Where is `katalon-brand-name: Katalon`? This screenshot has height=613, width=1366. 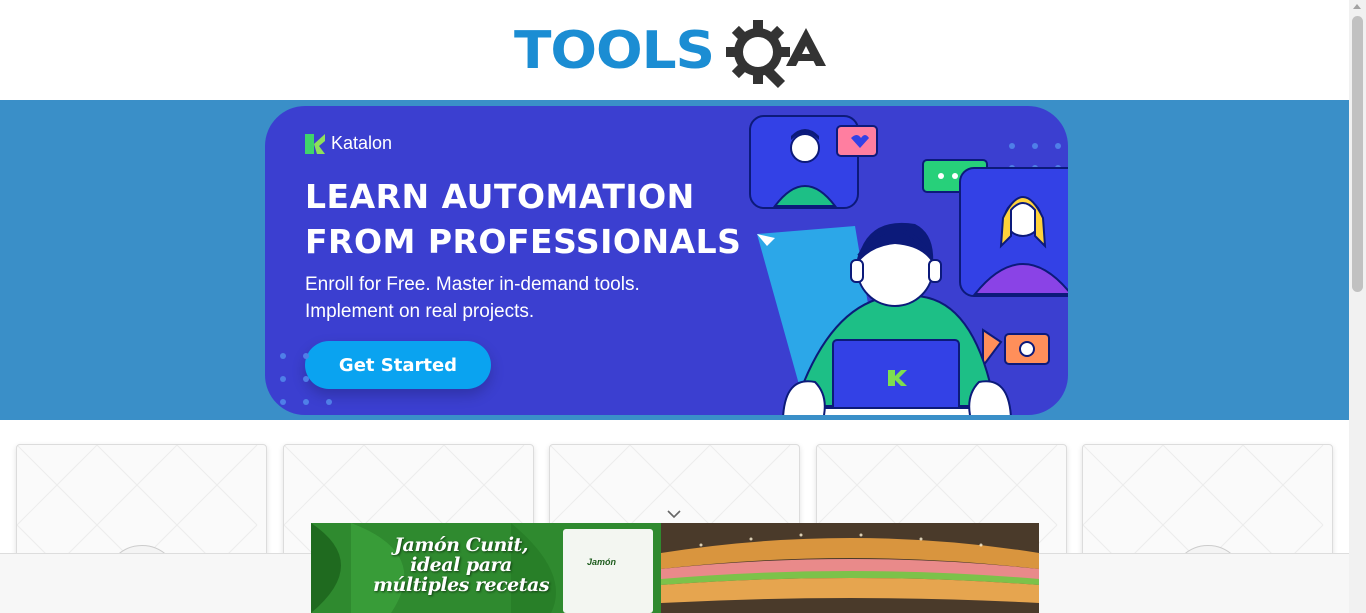
katalon-brand-name: Katalon is located at coordinates (362, 143).